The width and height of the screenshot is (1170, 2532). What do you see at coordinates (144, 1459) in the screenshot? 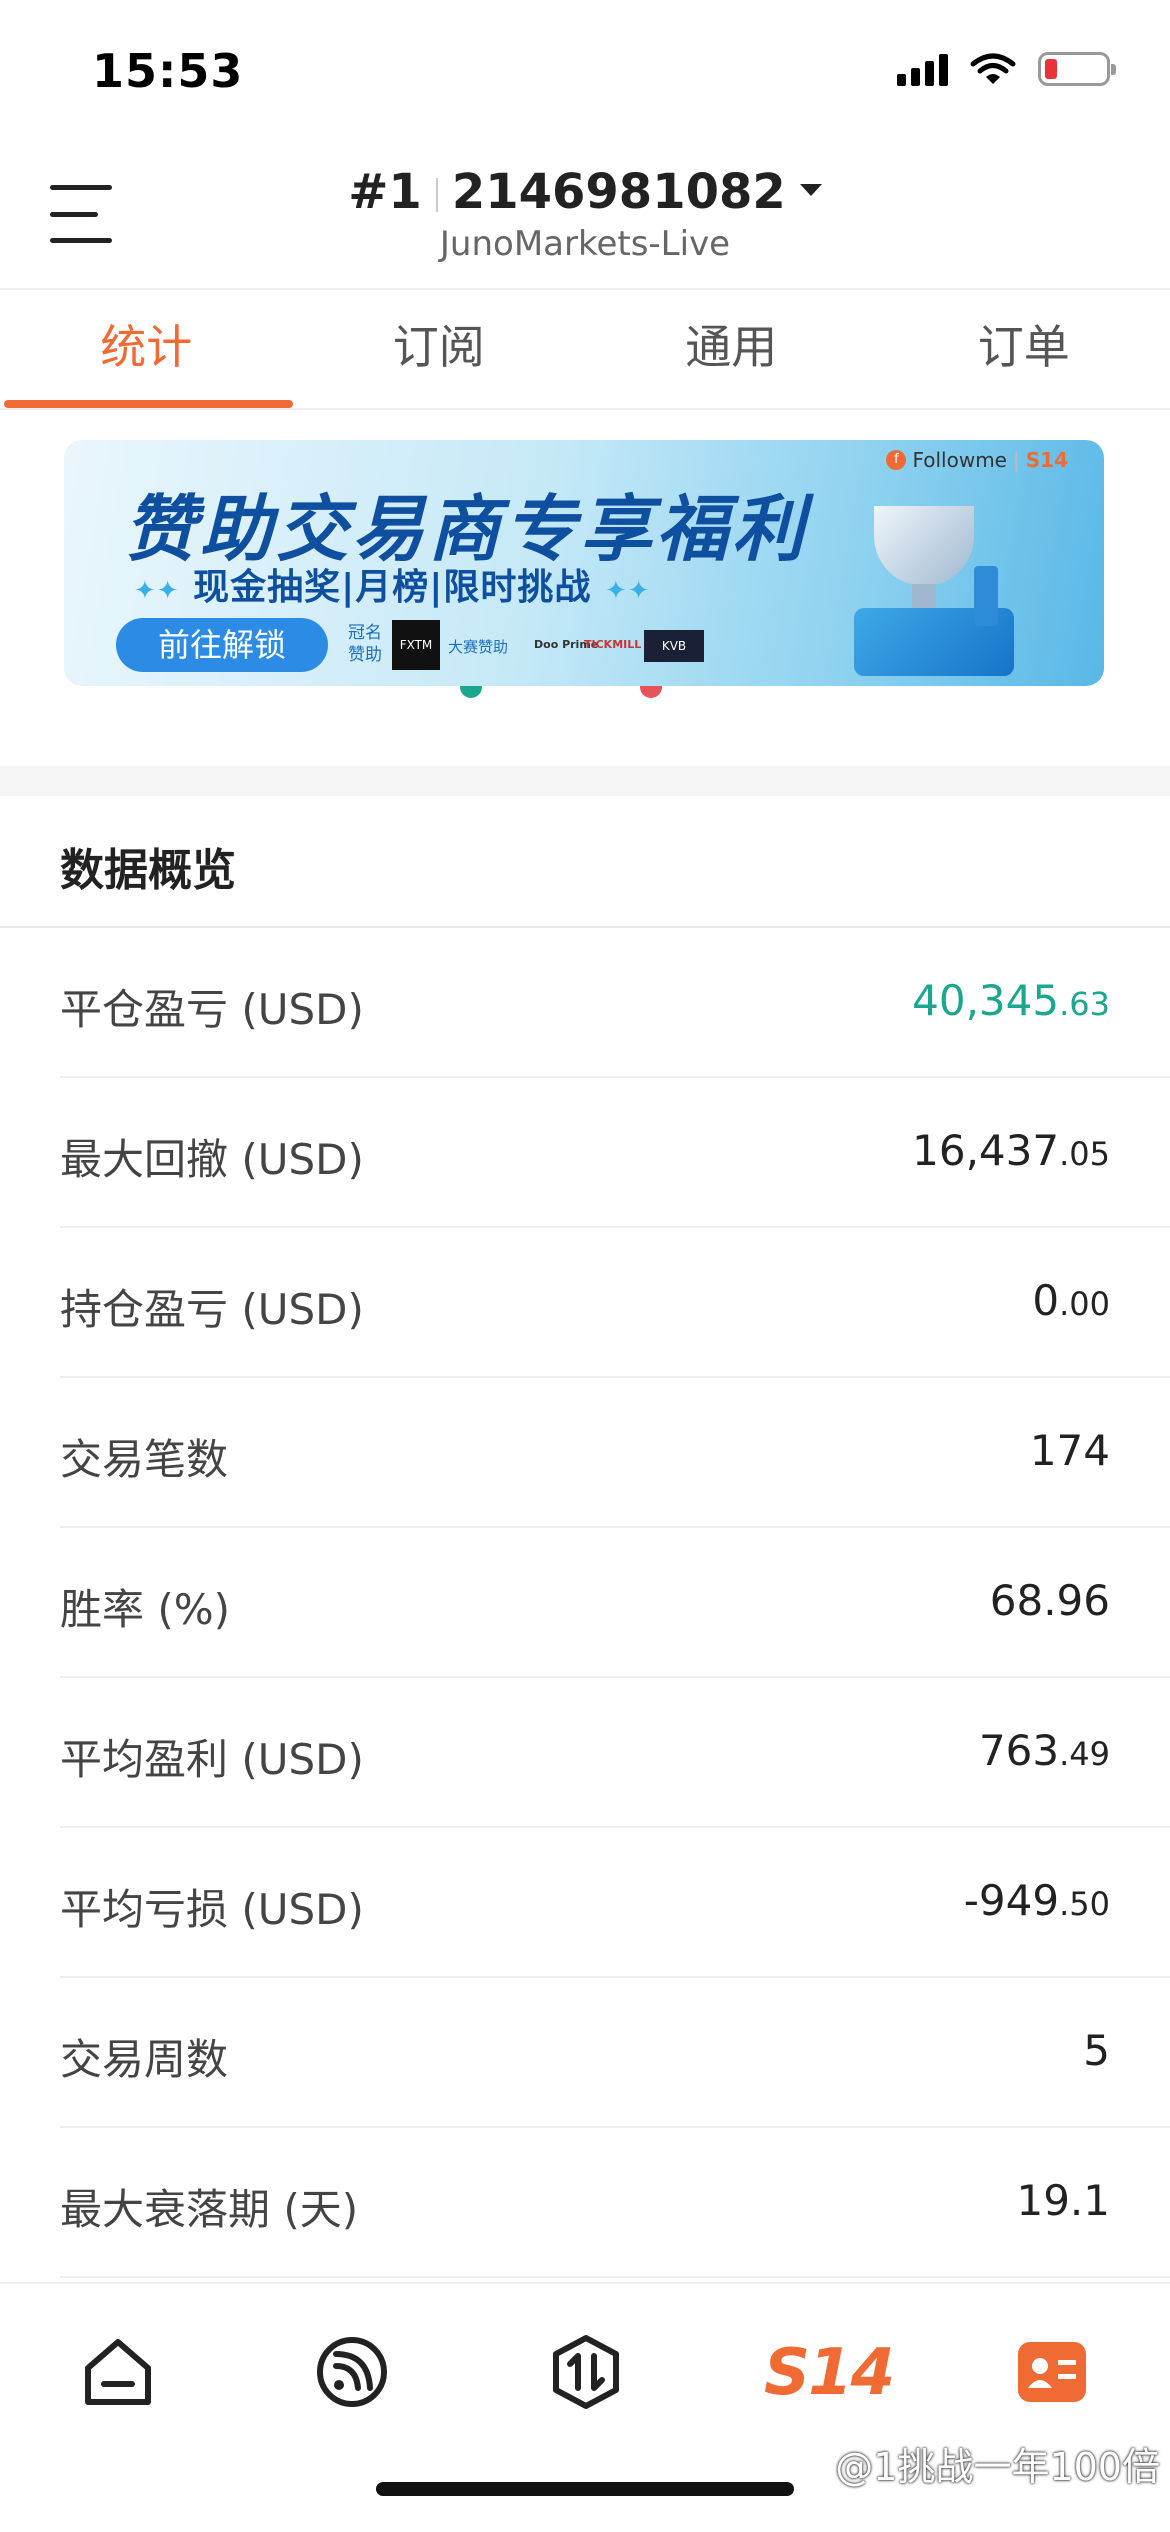
I see `stat-label: 交易笔数` at bounding box center [144, 1459].